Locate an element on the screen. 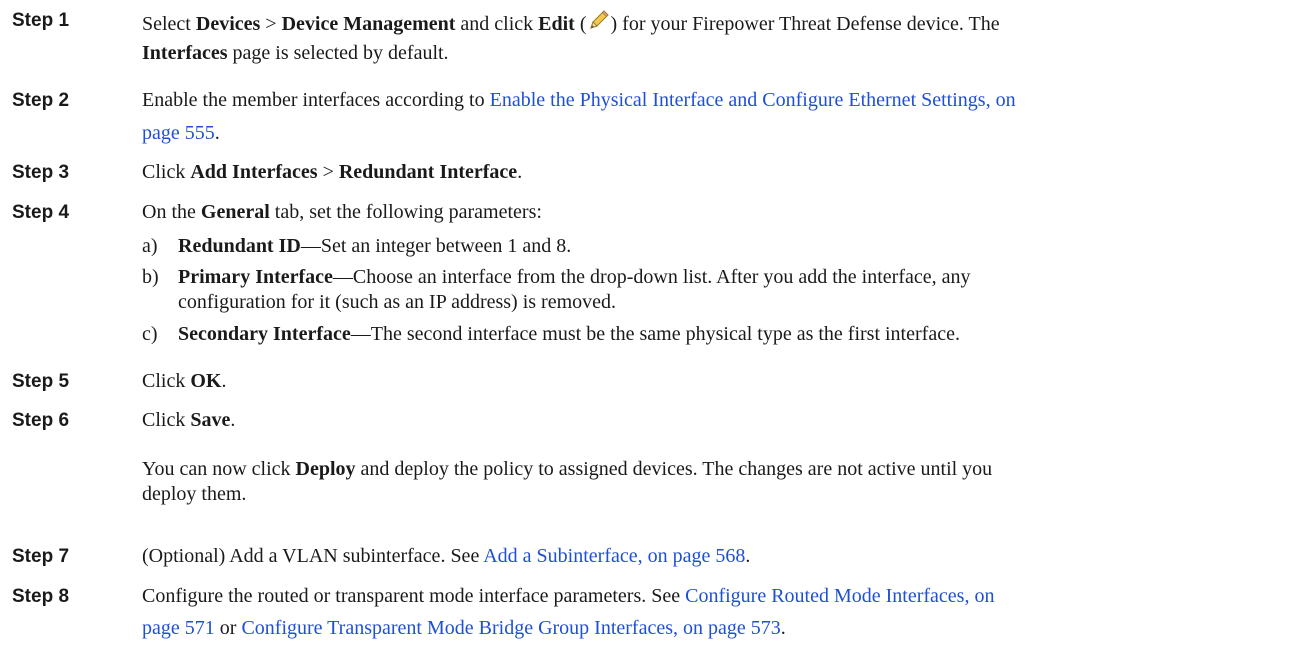 The image size is (1308, 665). step-4-item-b: b) is located at coordinates (150, 277).